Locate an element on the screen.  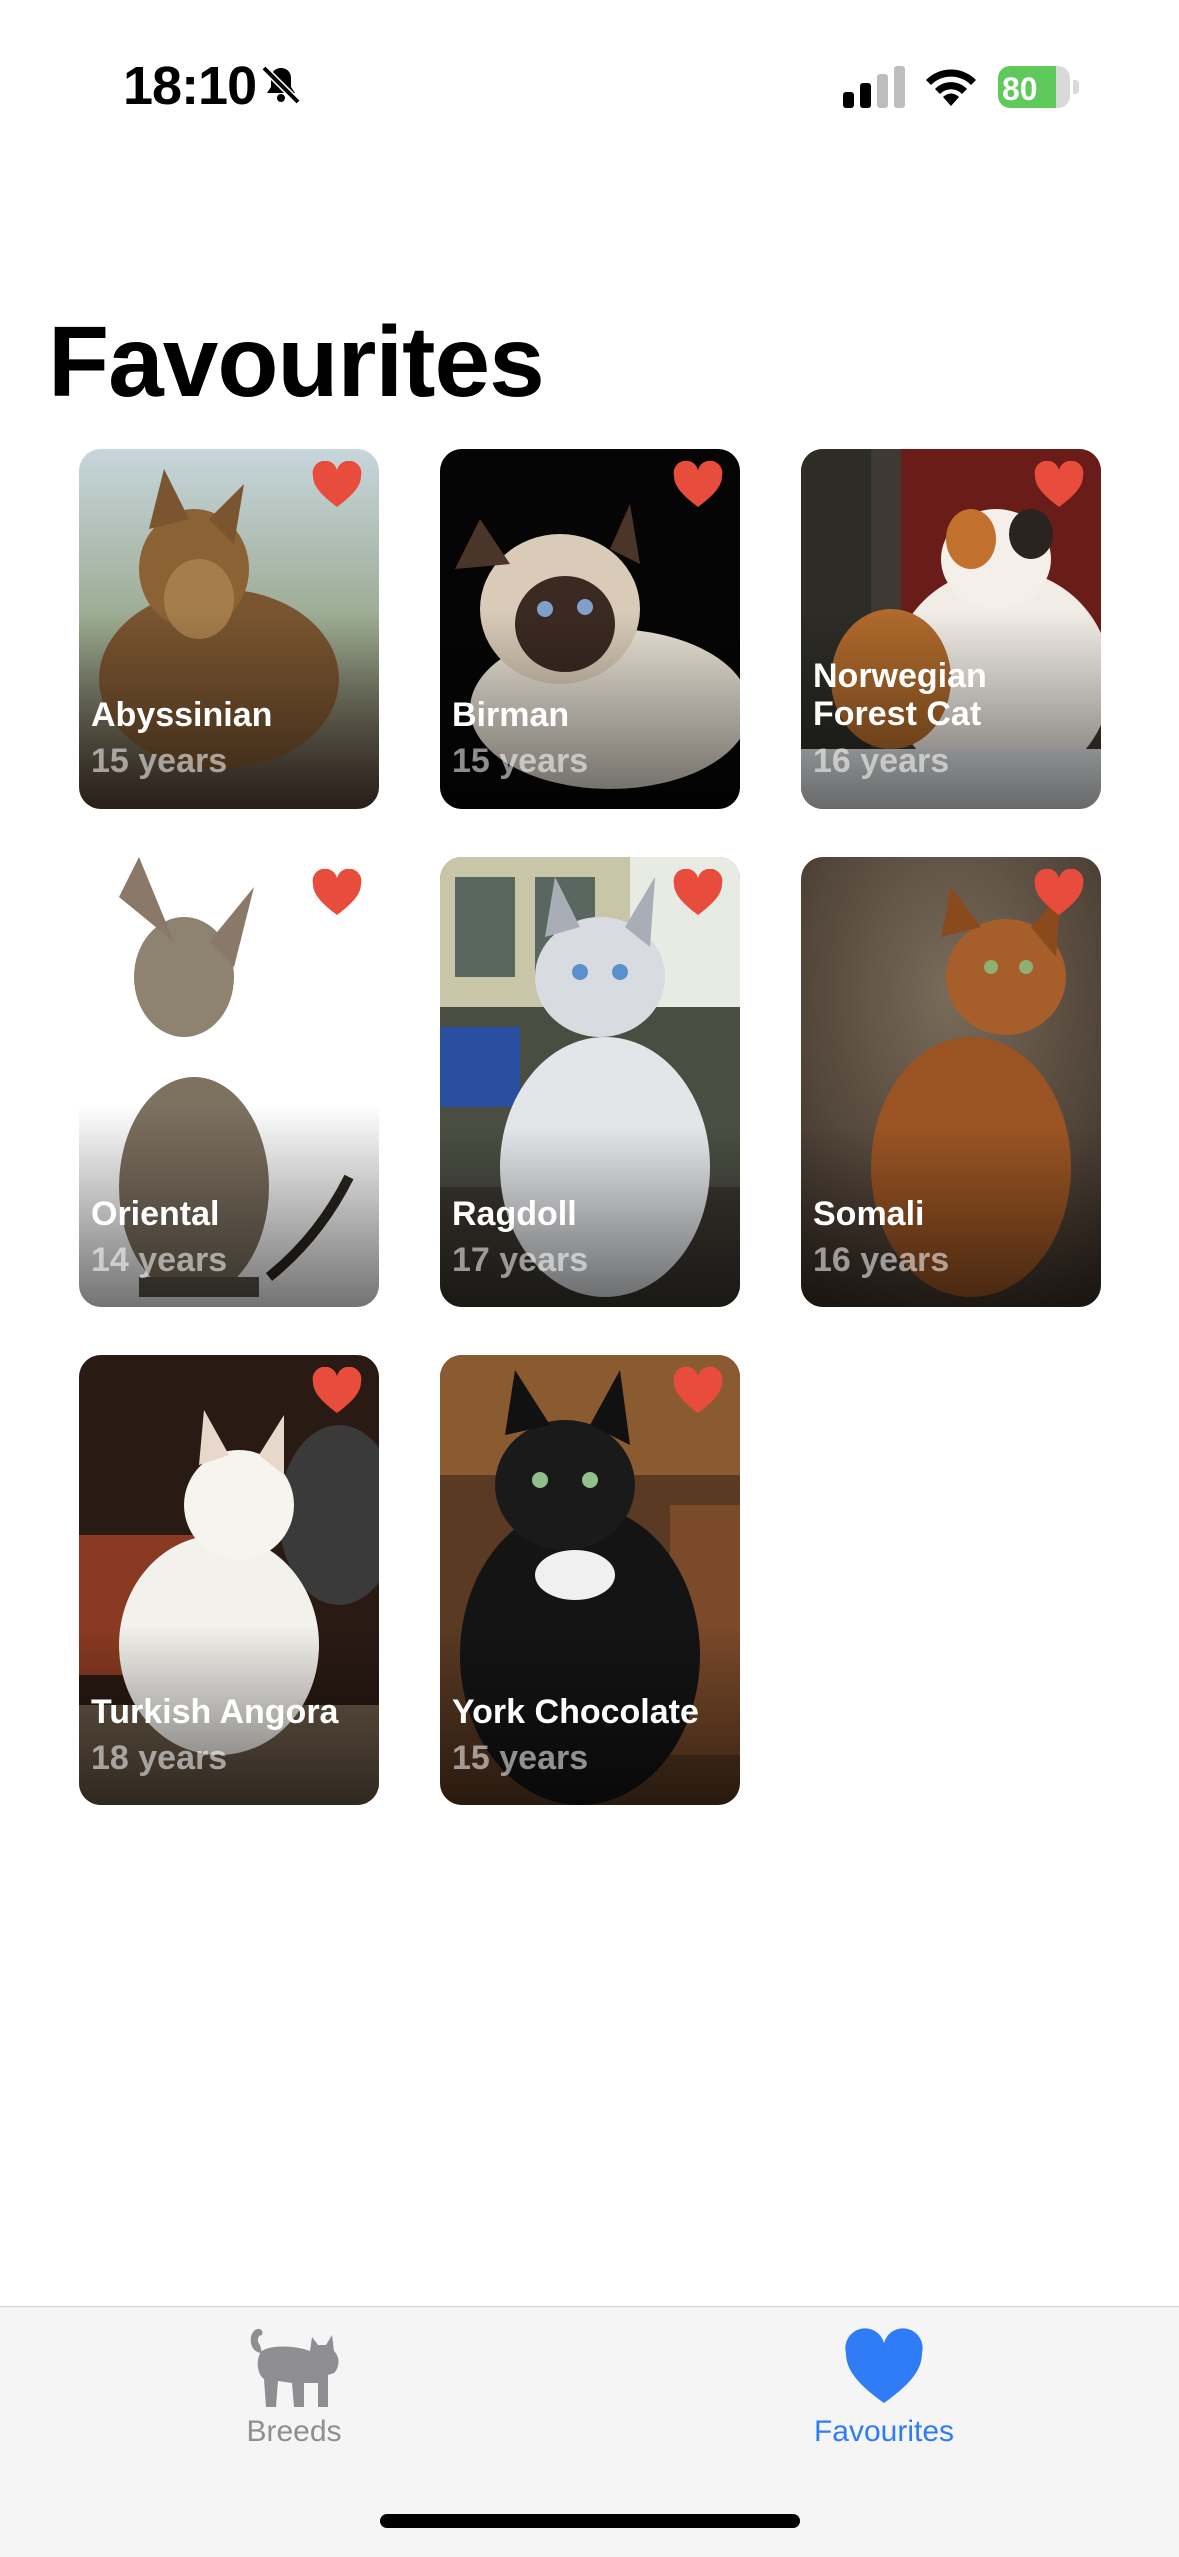
cat-icon is located at coordinates (294, 2367).